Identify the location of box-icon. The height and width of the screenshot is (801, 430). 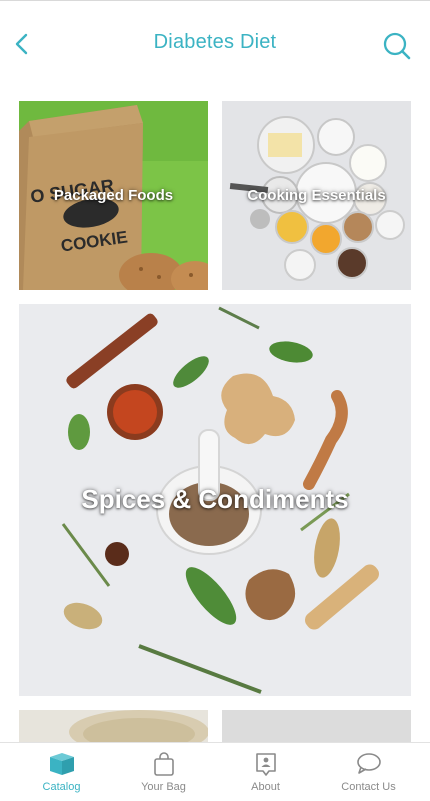
(61, 764).